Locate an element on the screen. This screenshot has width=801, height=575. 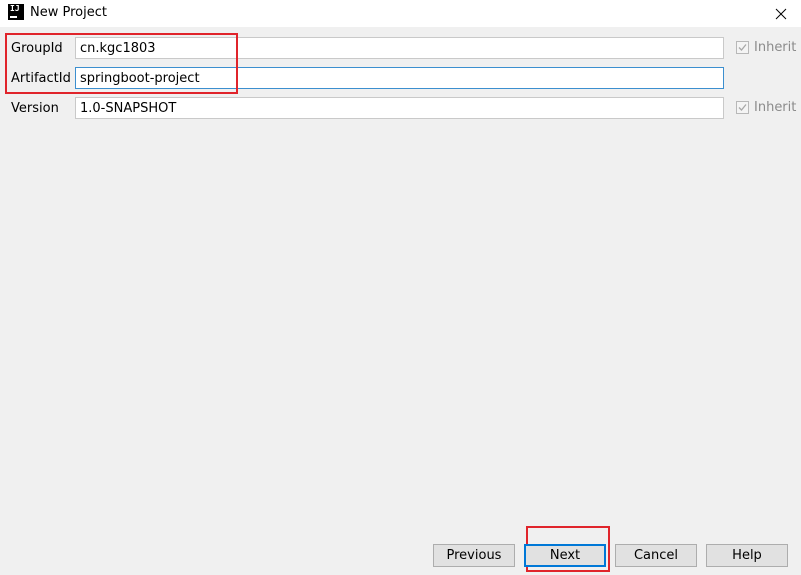
group-id-label: GroupId is located at coordinates (37, 48).